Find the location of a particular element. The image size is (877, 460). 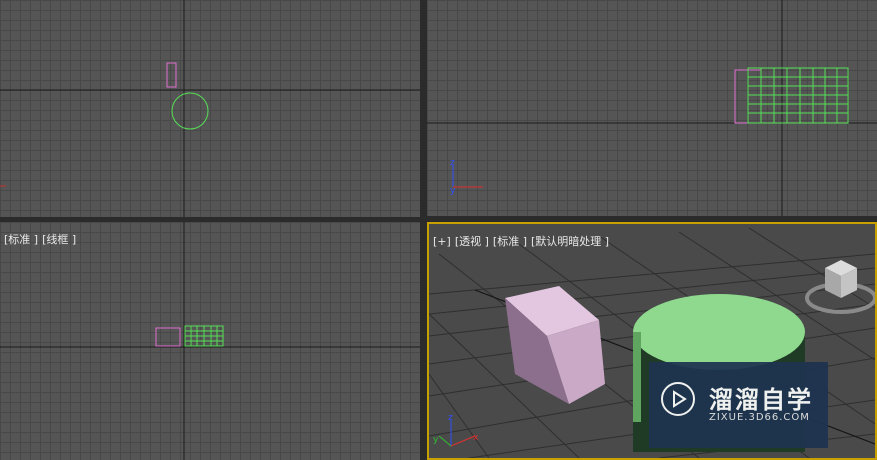

viewport-menu-plus: [+] is located at coordinates (442, 241).